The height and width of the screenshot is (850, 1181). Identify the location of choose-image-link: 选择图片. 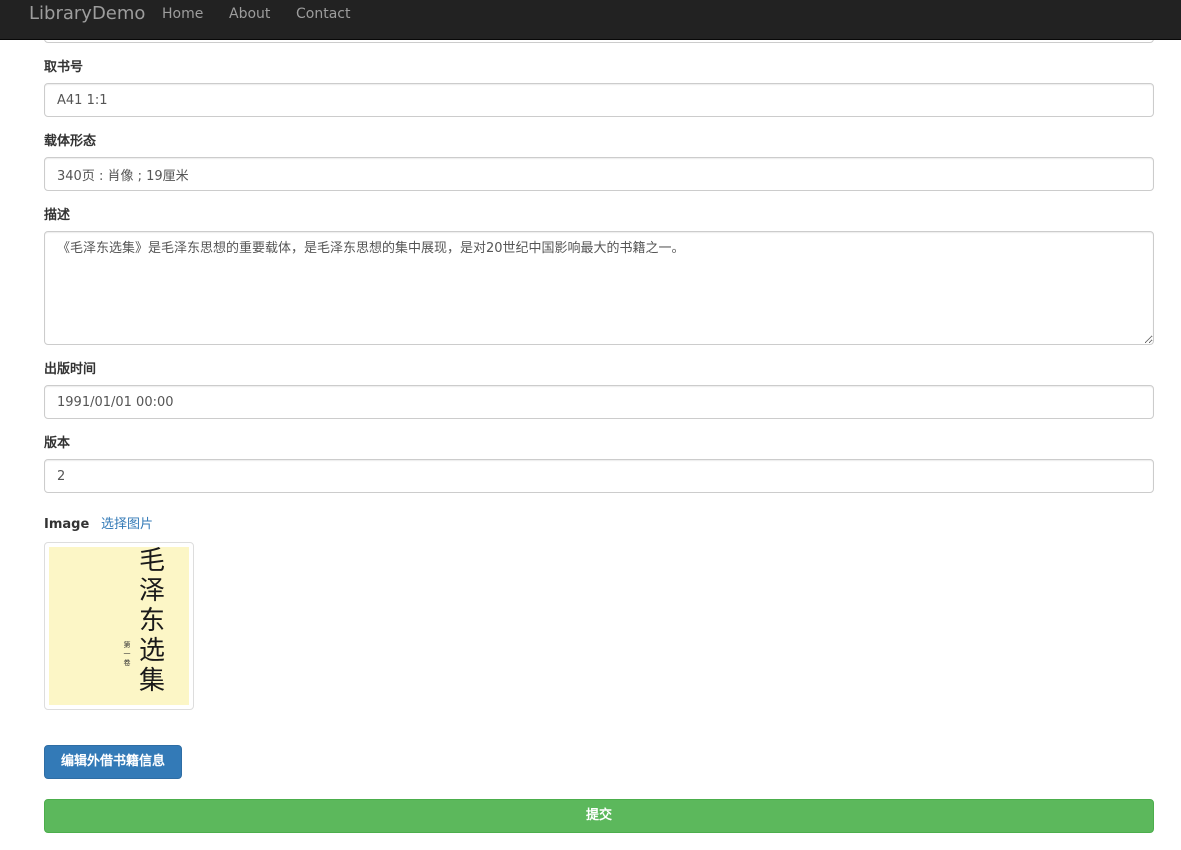
(127, 525).